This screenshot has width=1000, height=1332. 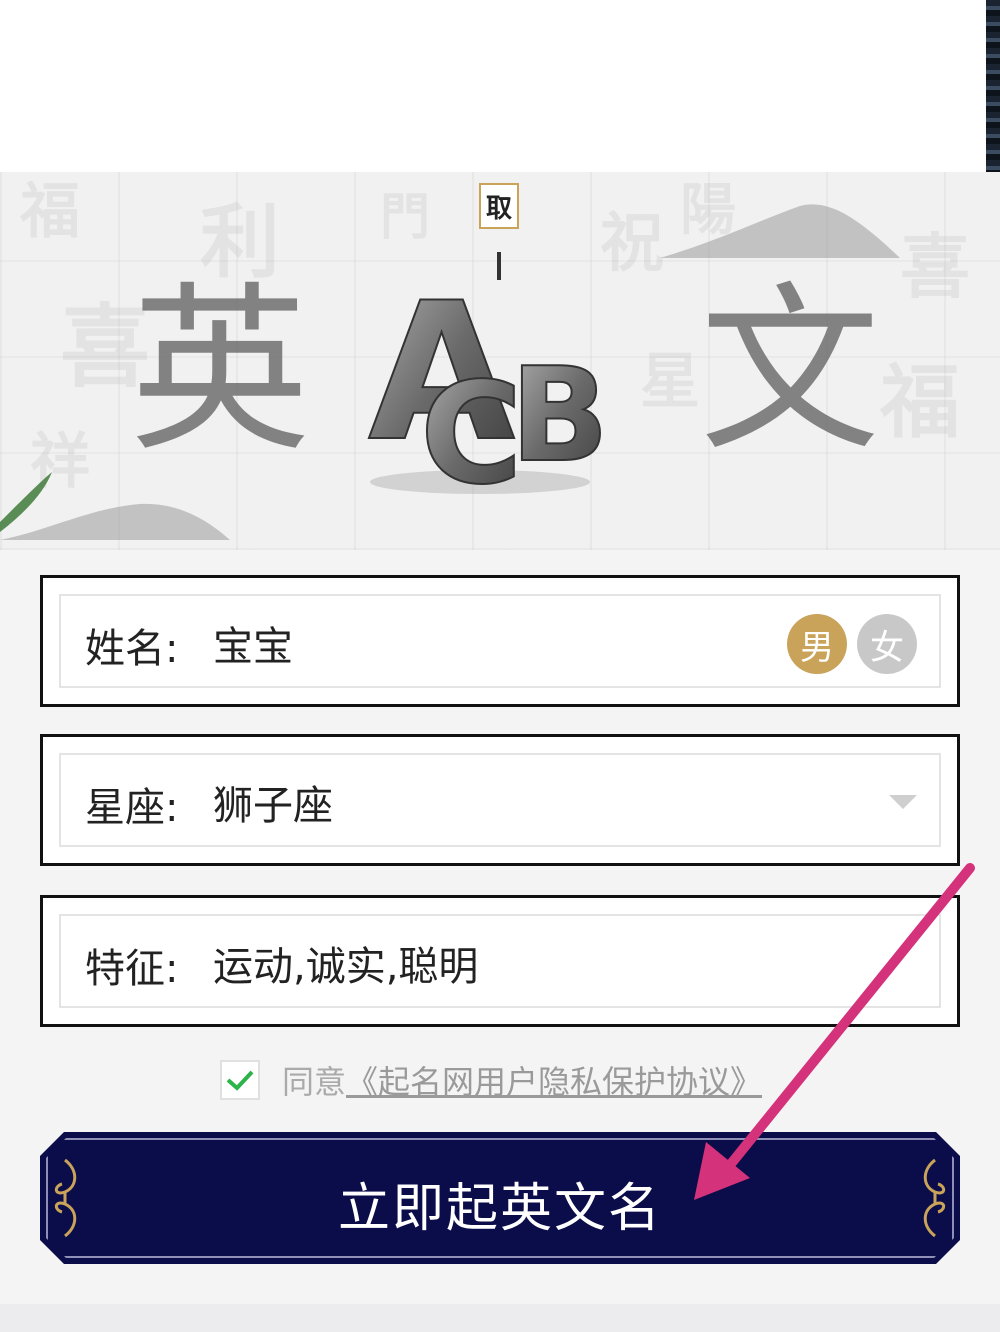 What do you see at coordinates (903, 802) in the screenshot?
I see `caret-down-icon` at bounding box center [903, 802].